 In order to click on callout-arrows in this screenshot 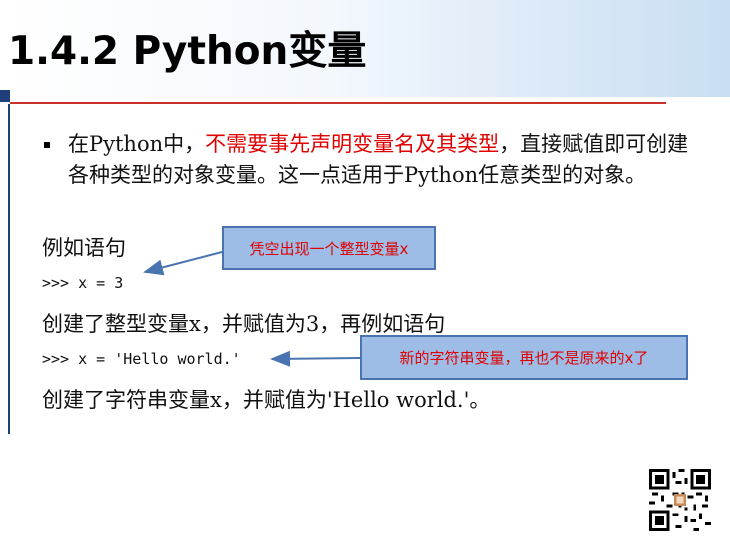, I will do `click(252, 309)`.